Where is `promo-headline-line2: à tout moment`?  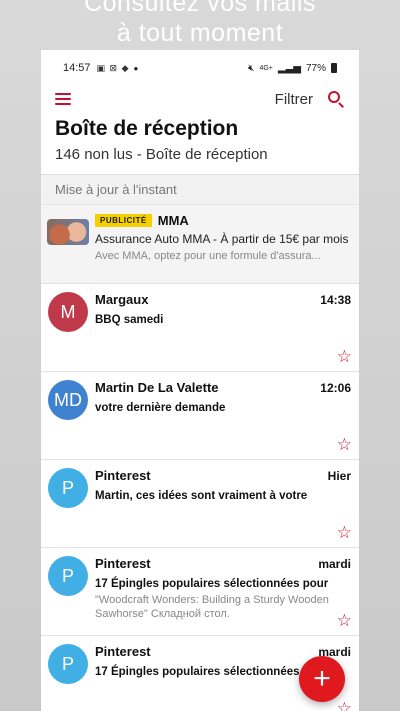 promo-headline-line2: à tout moment is located at coordinates (200, 33).